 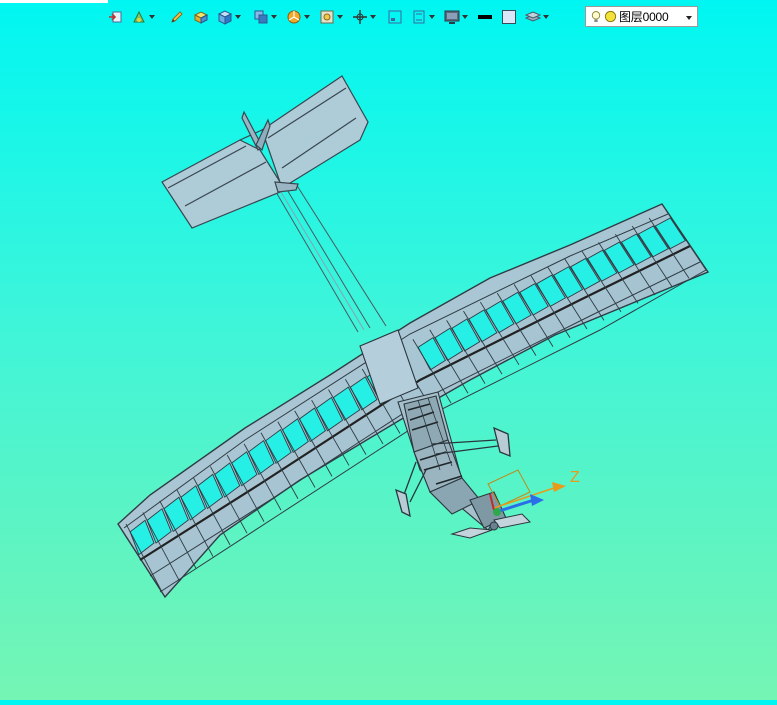 What do you see at coordinates (395, 17) in the screenshot?
I see `zoom-window-icon` at bounding box center [395, 17].